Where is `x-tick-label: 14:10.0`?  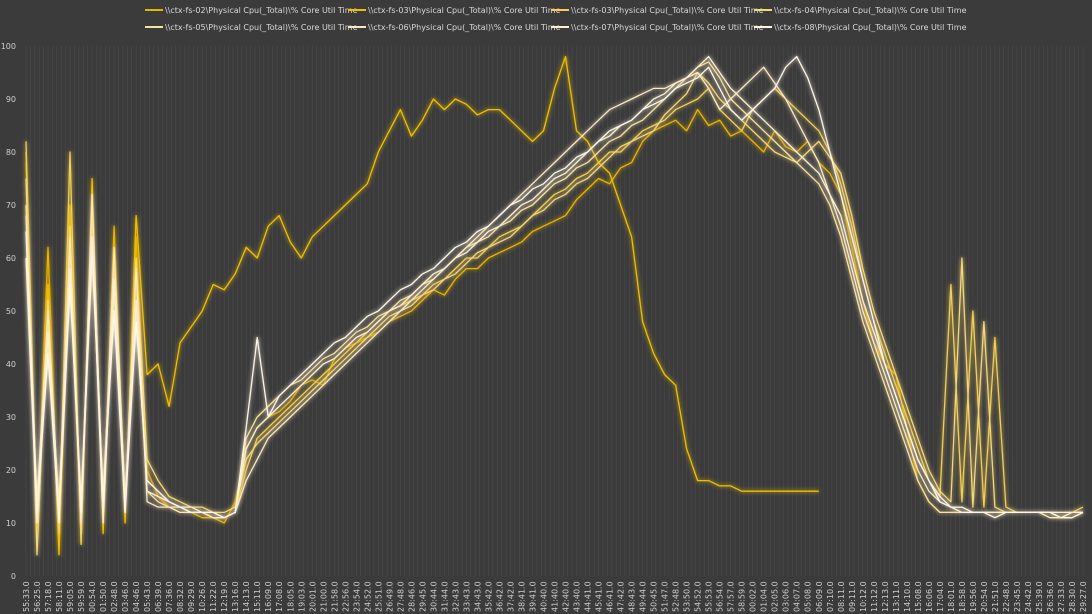 x-tick-label: 14:10.0 is located at coordinates (907, 596).